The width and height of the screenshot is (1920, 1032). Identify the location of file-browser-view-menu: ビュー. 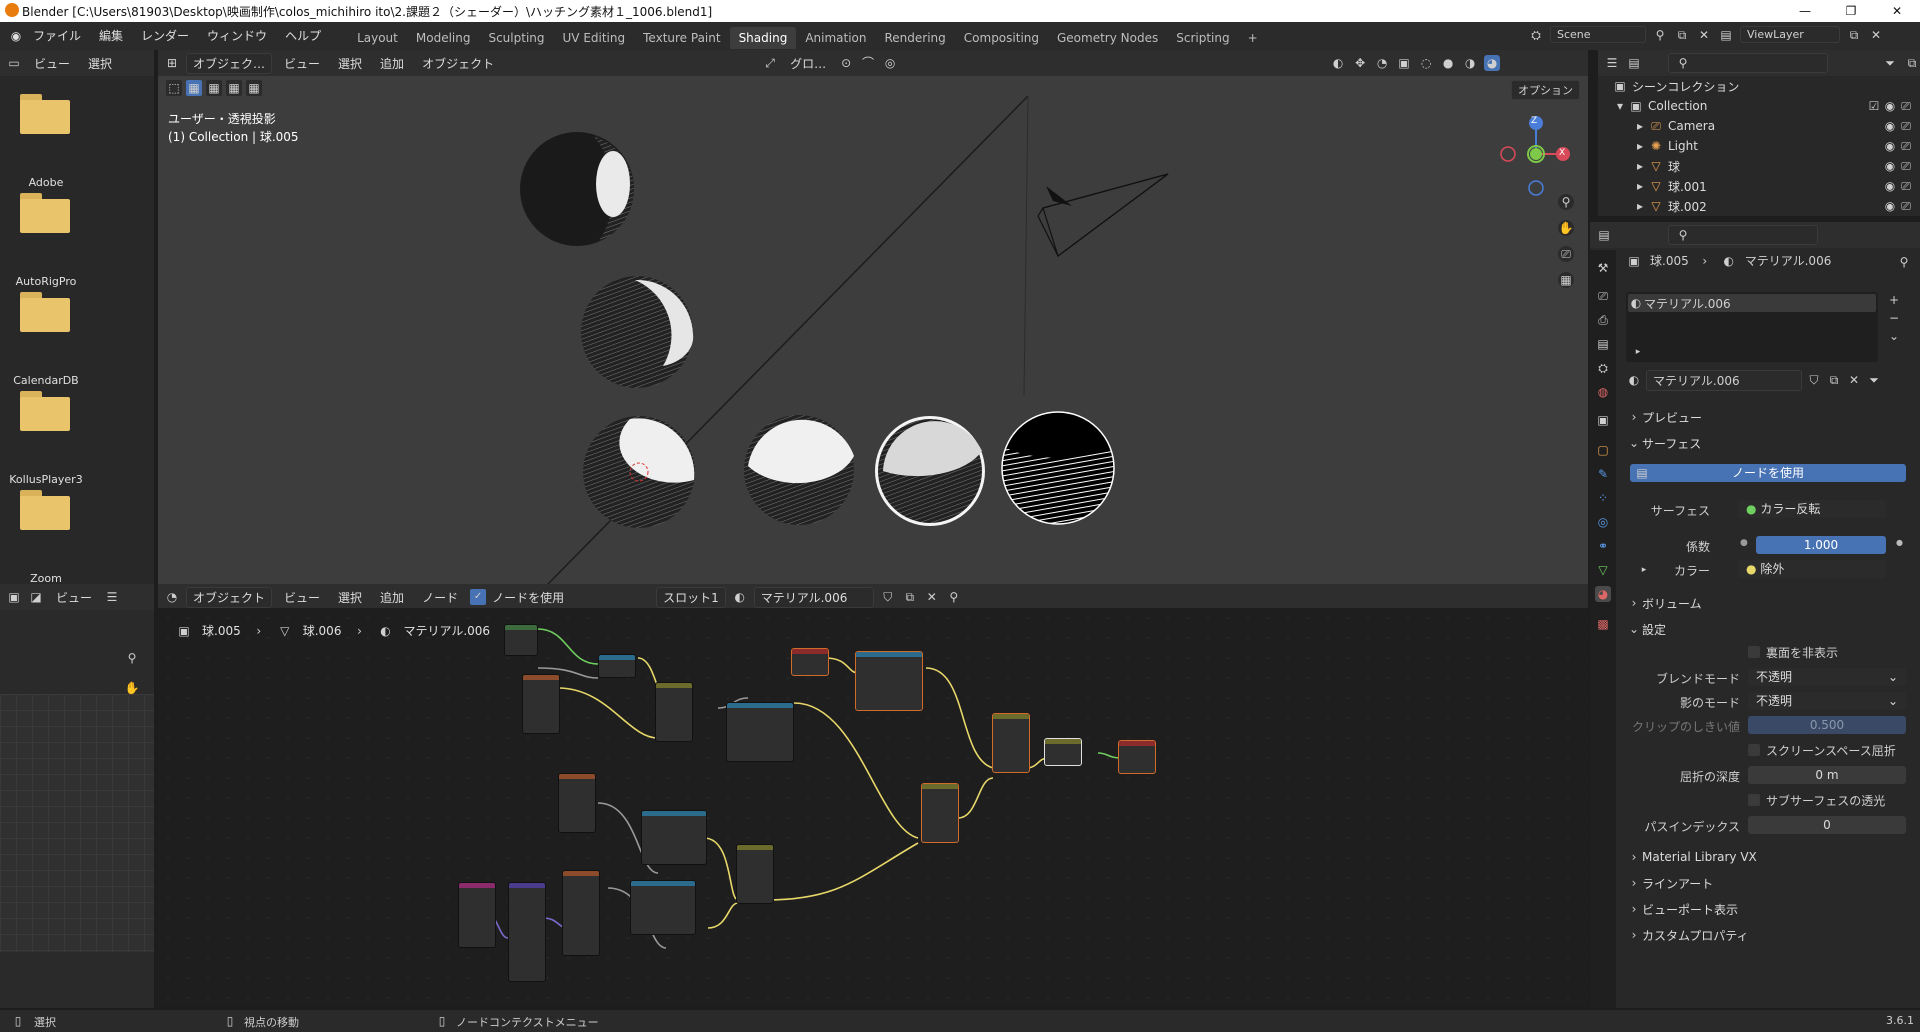
(52, 63).